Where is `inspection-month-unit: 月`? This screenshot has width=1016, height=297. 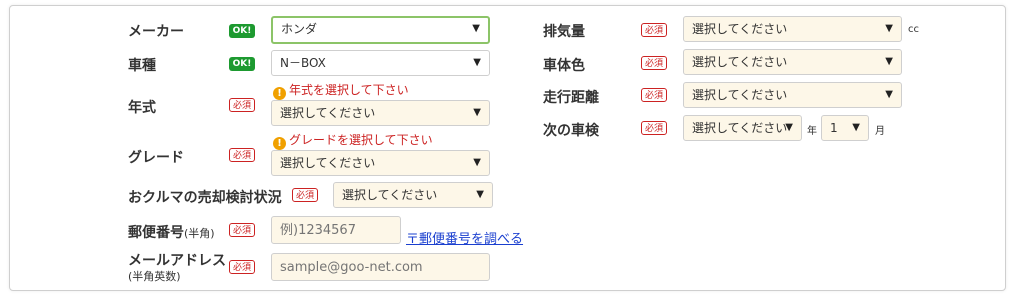 inspection-month-unit: 月 is located at coordinates (880, 131).